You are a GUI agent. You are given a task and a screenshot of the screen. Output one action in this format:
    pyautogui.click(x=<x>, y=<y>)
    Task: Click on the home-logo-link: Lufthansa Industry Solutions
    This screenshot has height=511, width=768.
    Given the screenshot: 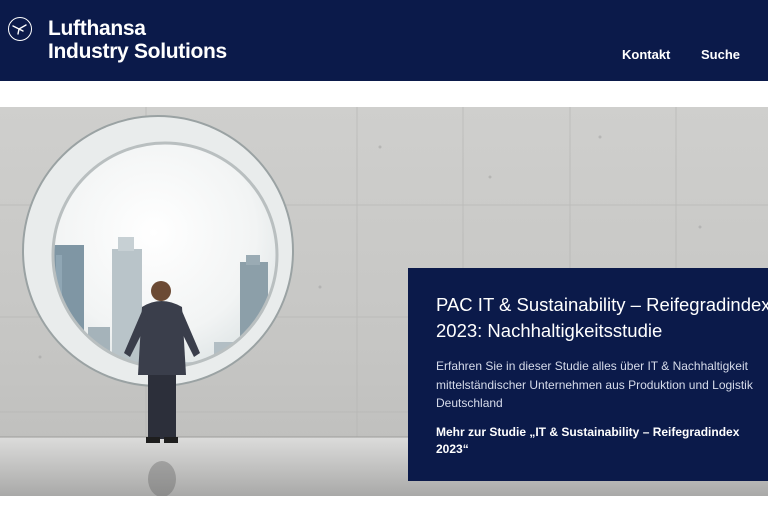 What is the action you would take?
    pyautogui.click(x=125, y=35)
    